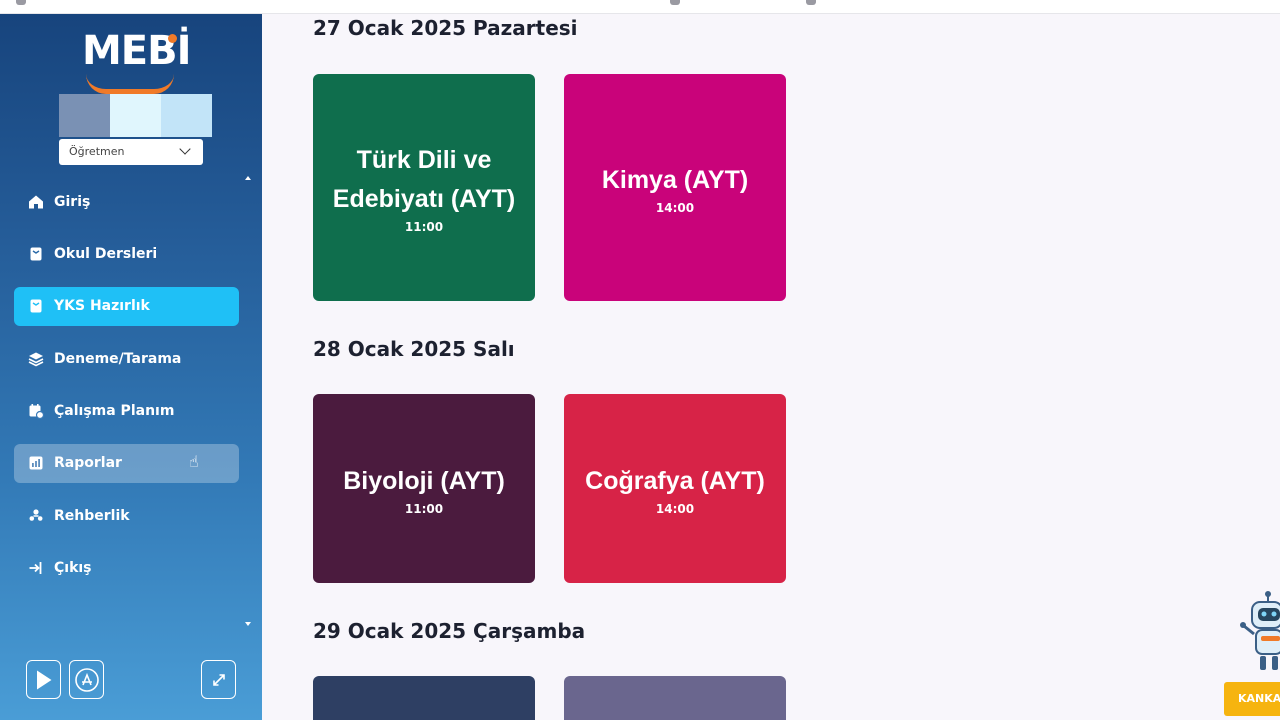 This screenshot has height=720, width=1280. I want to click on scroll-up-arrow, so click(248, 178).